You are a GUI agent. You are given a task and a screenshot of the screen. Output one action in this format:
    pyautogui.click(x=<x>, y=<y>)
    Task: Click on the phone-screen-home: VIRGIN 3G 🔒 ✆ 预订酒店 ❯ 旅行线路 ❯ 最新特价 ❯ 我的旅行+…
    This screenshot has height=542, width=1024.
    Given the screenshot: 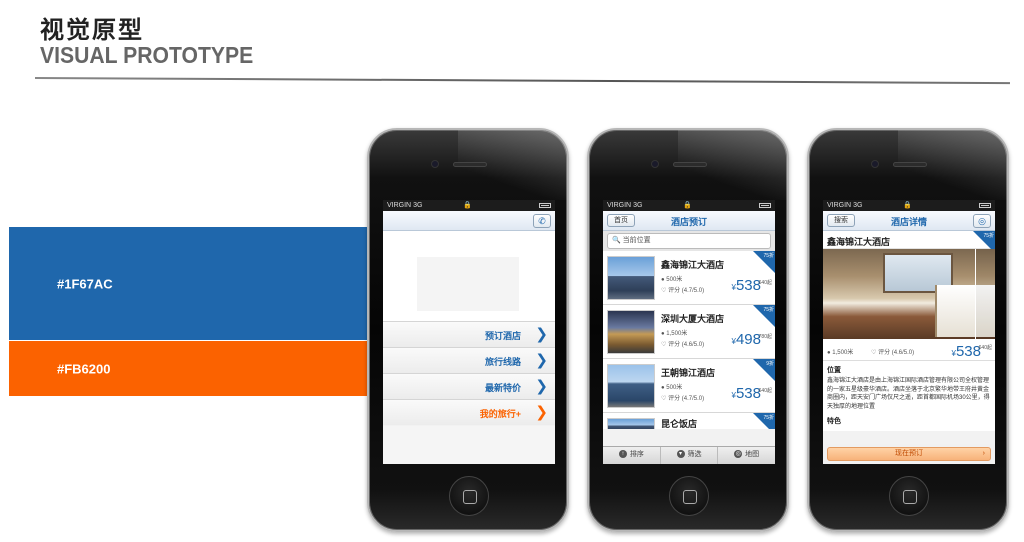 What is the action you would take?
    pyautogui.click(x=469, y=332)
    